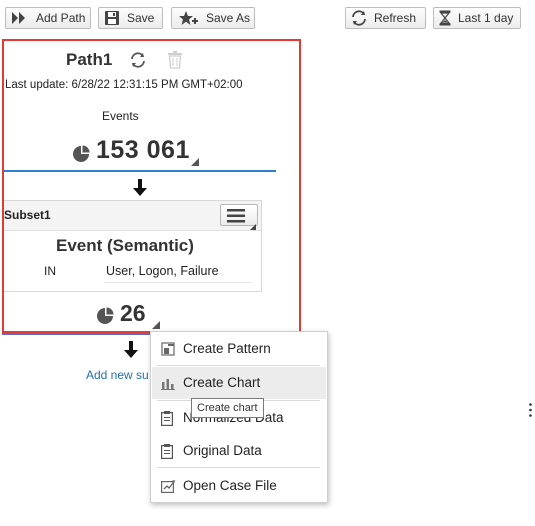  Describe the element at coordinates (195, 162) in the screenshot. I see `expand-corner-icon` at that location.